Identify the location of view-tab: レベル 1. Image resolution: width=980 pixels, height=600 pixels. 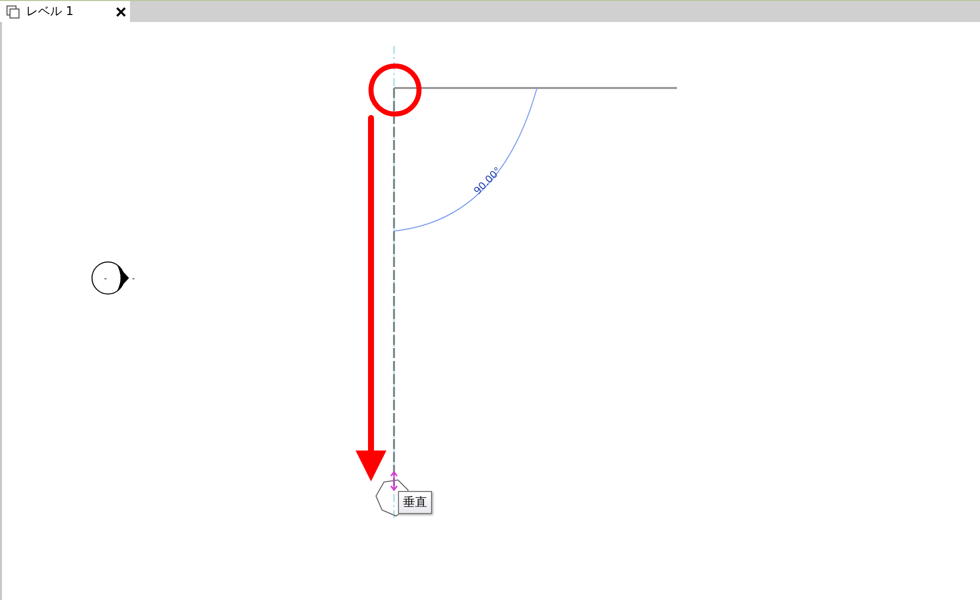
(65, 11).